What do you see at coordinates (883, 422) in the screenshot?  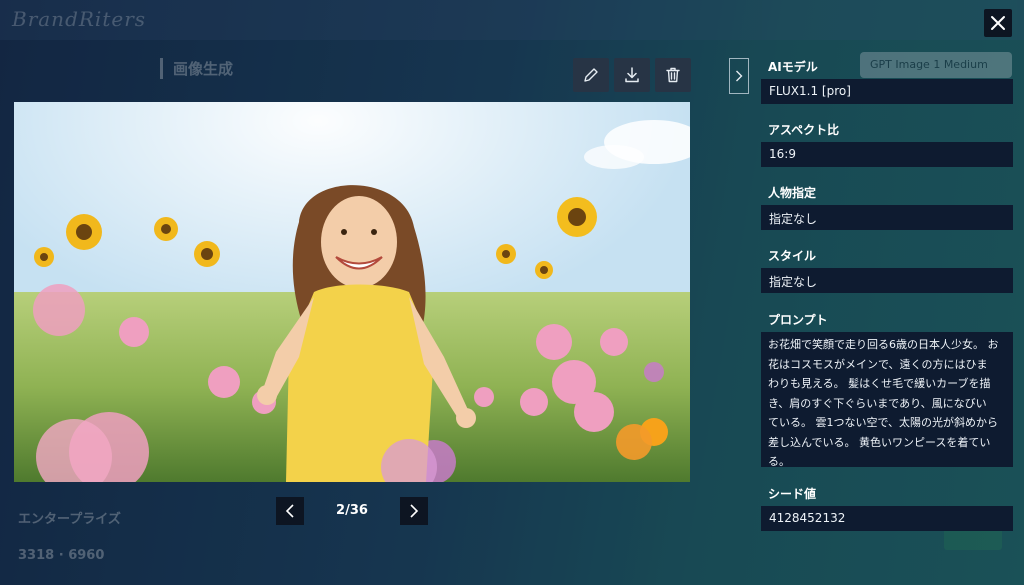 I see `prompt-line: ている。 雲1つない空で、太陽の光が斜めから` at bounding box center [883, 422].